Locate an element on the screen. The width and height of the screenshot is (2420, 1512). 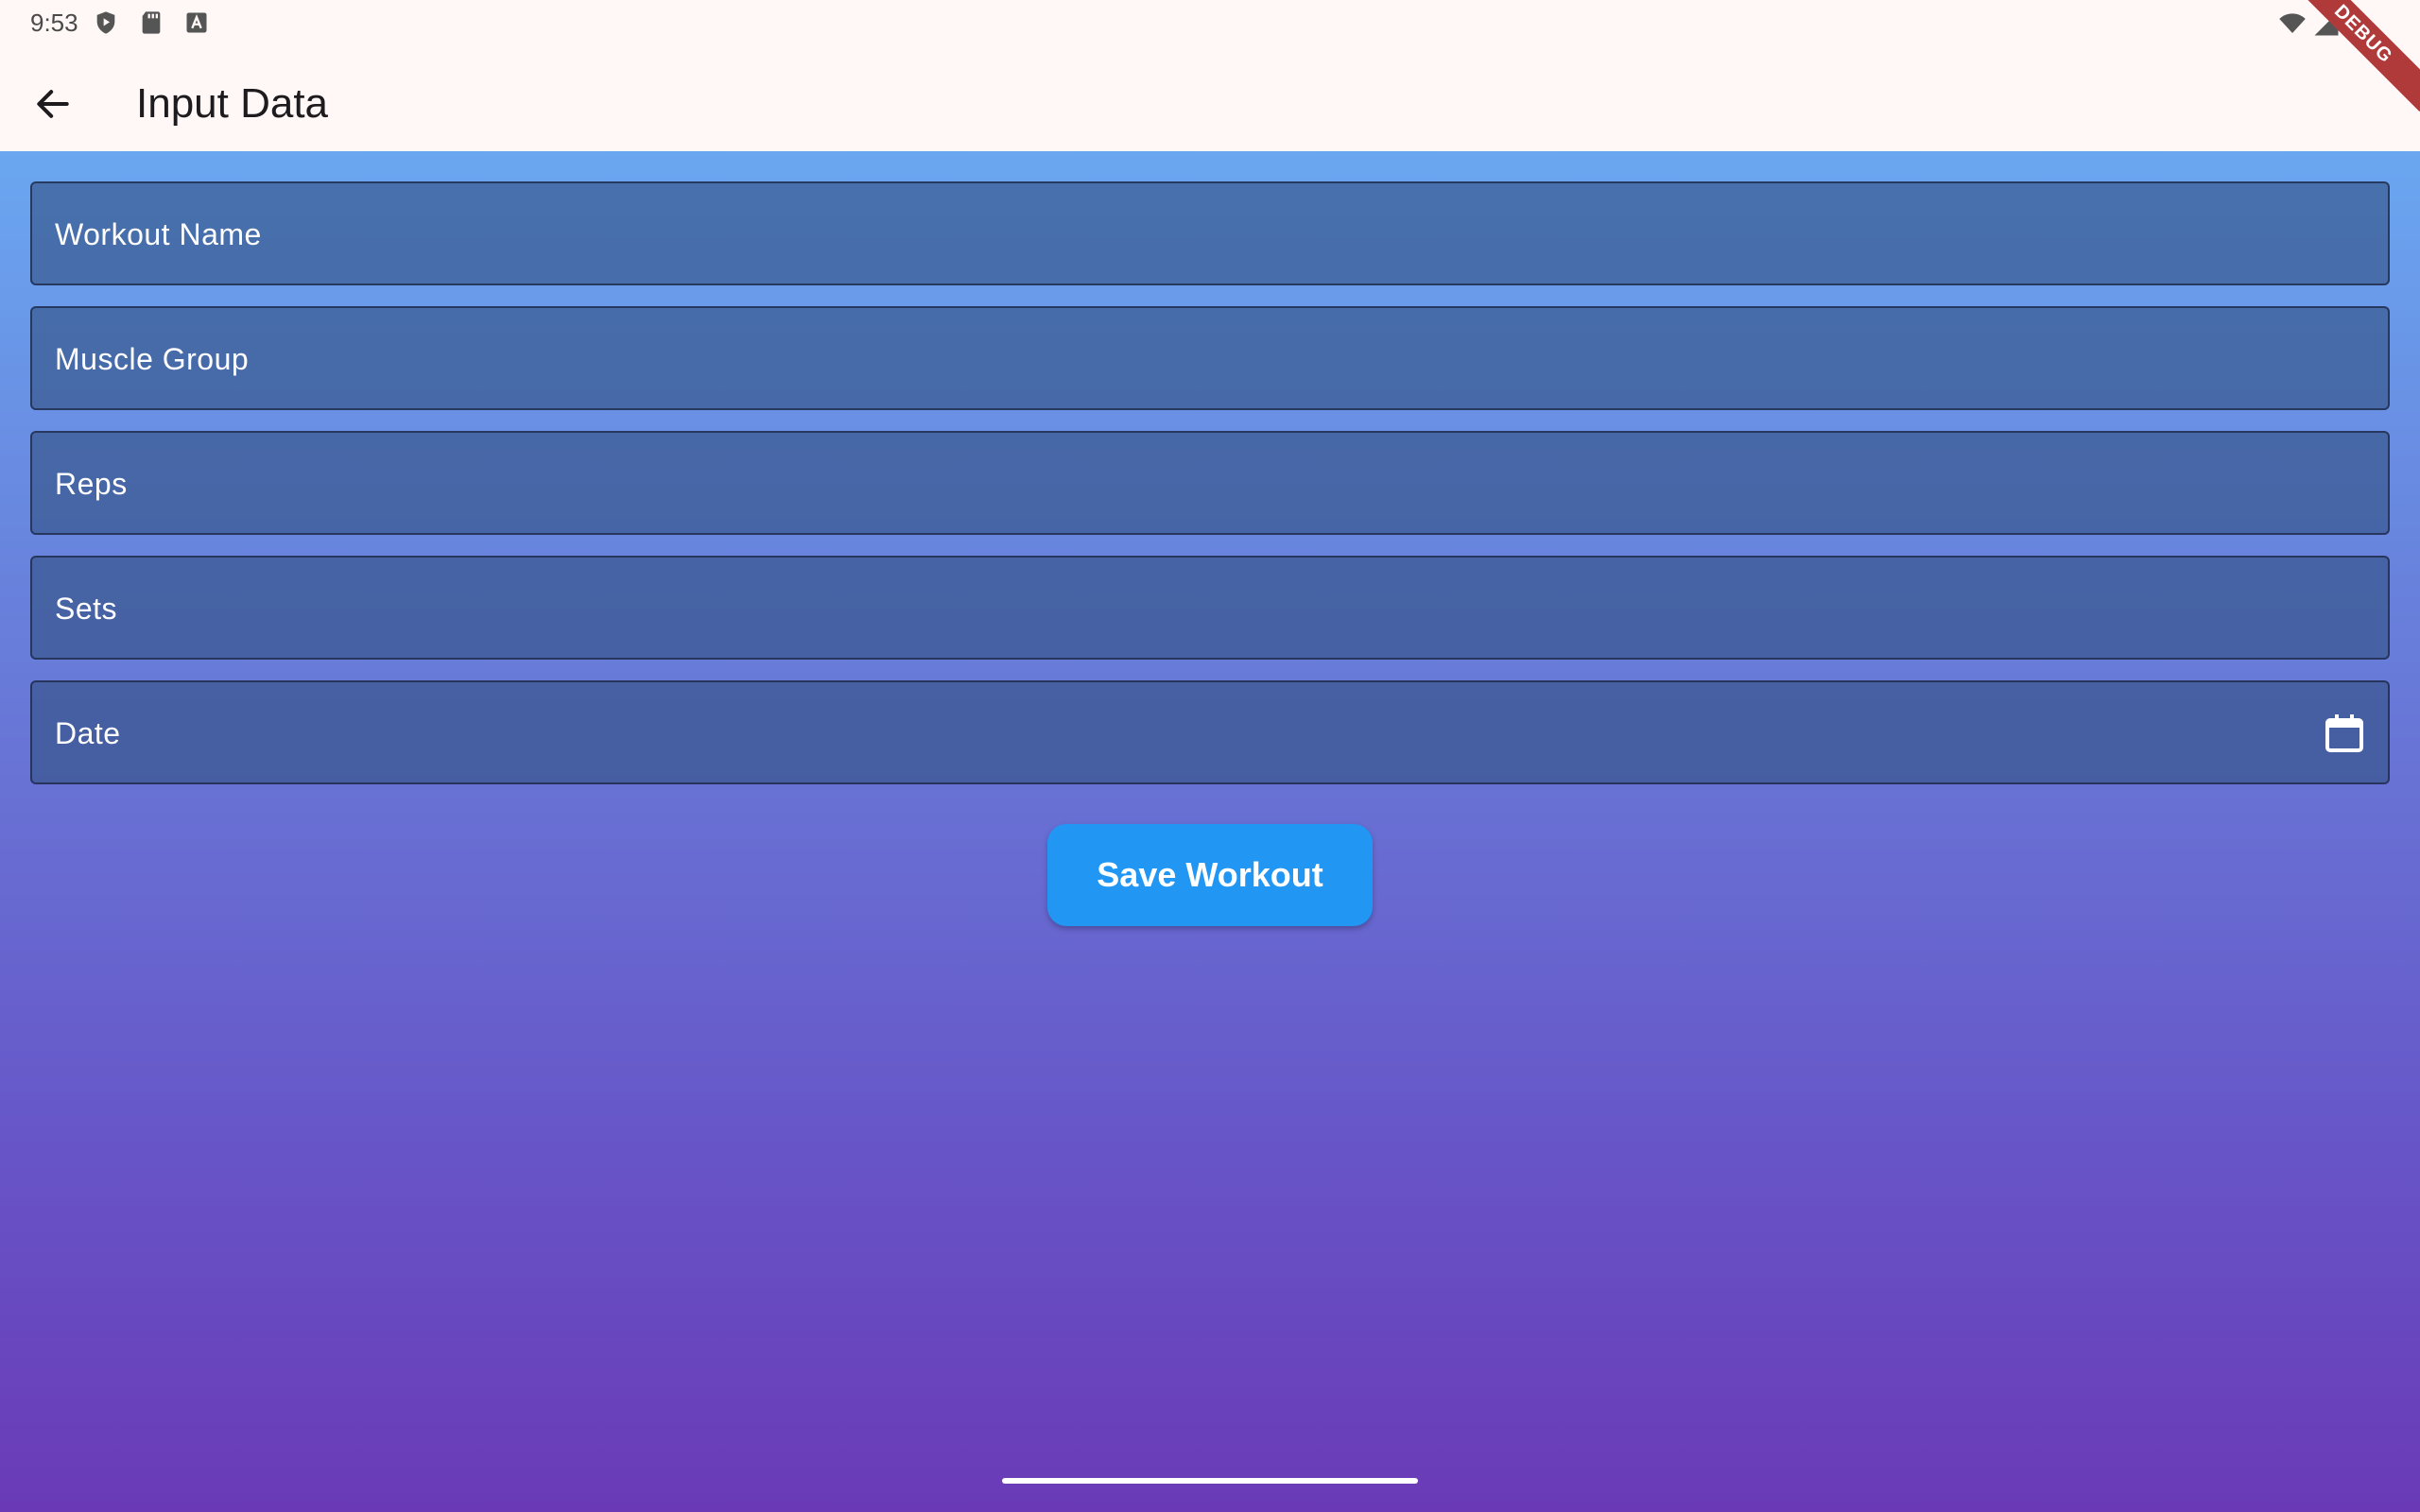
reps-field: Reps is located at coordinates (1210, 483).